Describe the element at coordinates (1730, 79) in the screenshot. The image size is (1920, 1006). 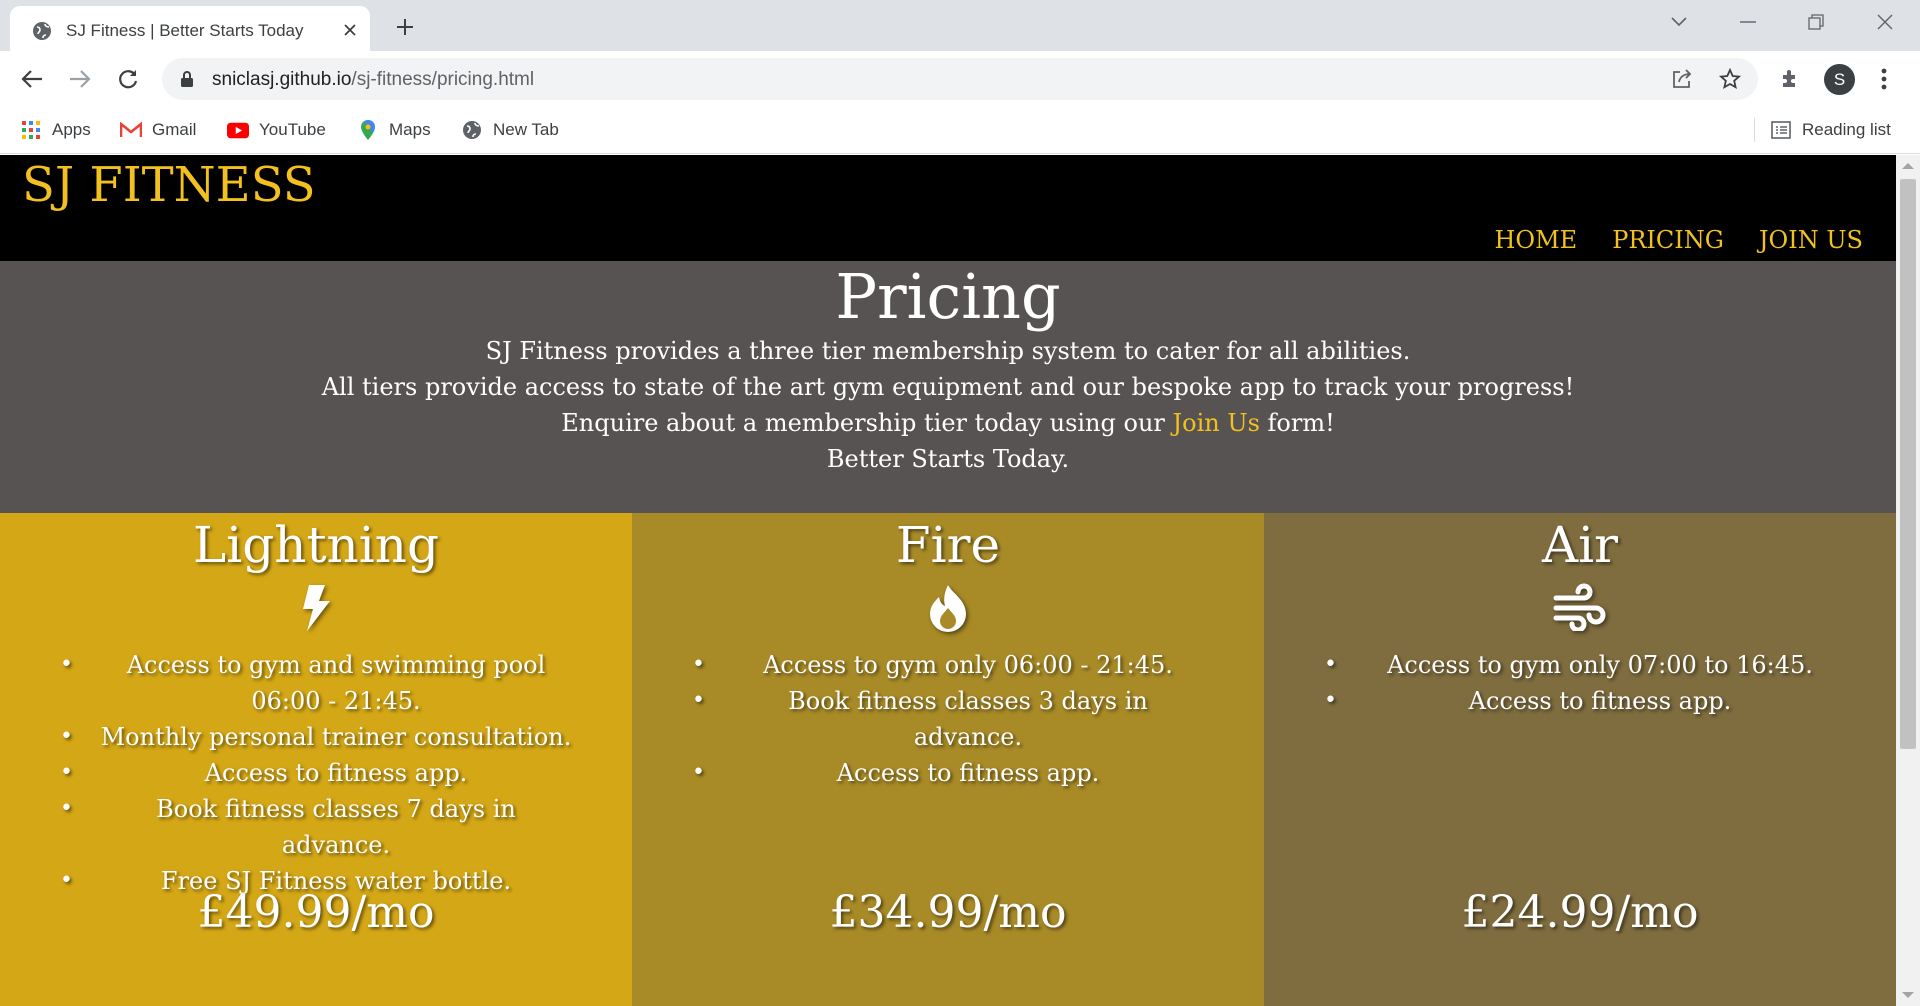
I see `bookmark-star-icon` at that location.